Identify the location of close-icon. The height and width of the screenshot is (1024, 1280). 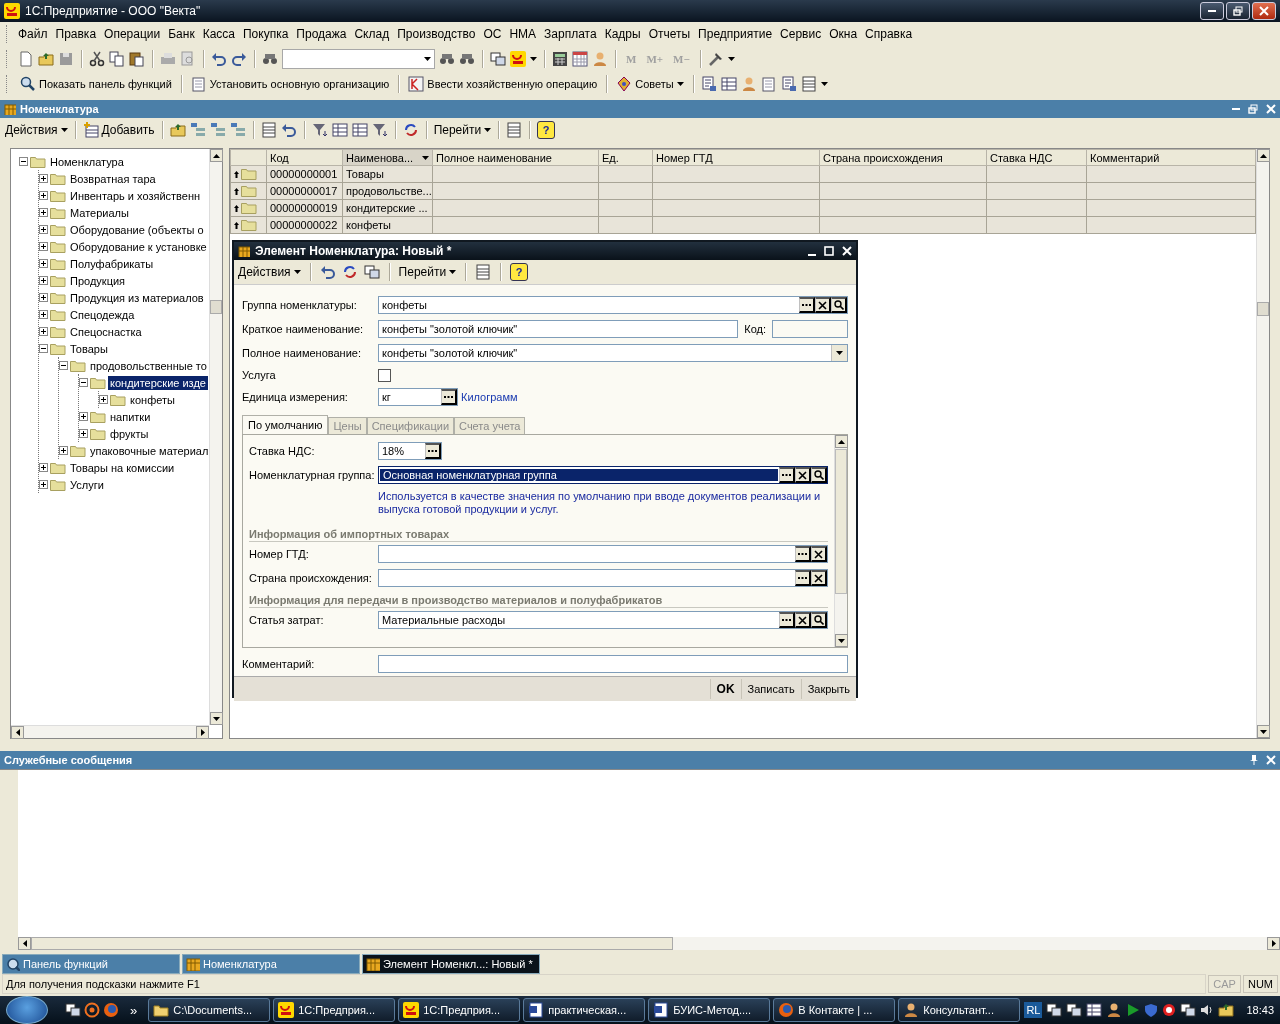
(847, 251).